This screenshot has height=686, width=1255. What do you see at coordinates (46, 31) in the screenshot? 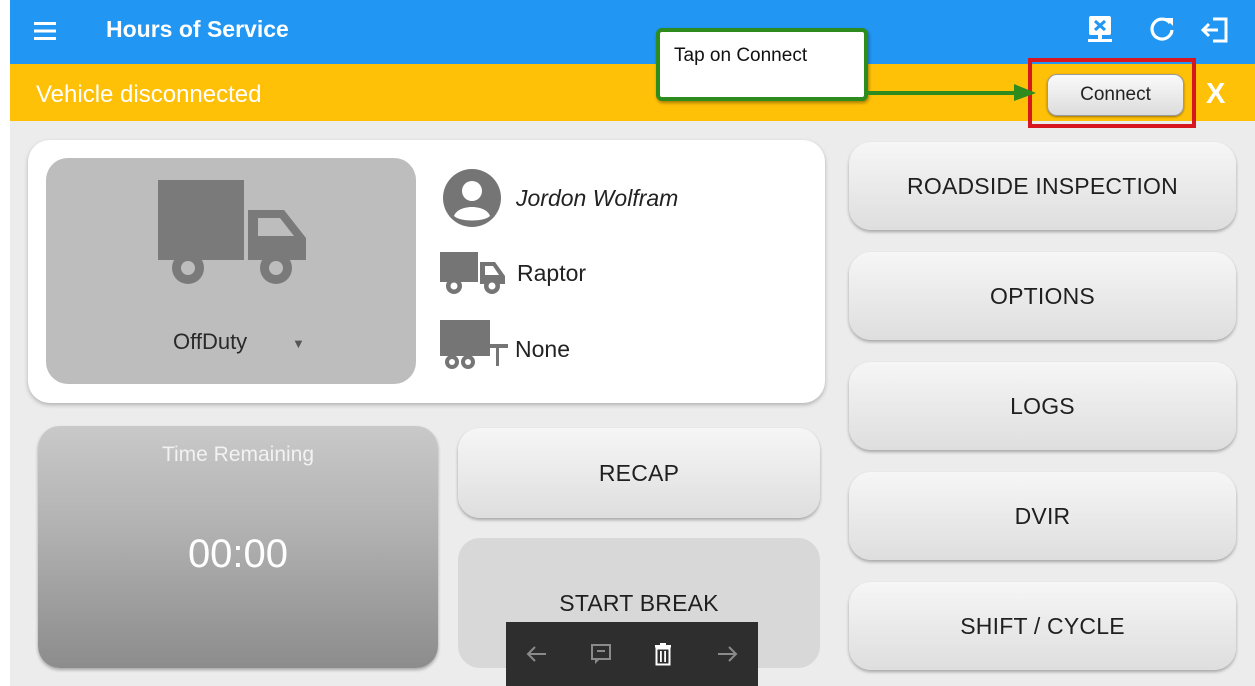
I see `menu-icon` at bounding box center [46, 31].